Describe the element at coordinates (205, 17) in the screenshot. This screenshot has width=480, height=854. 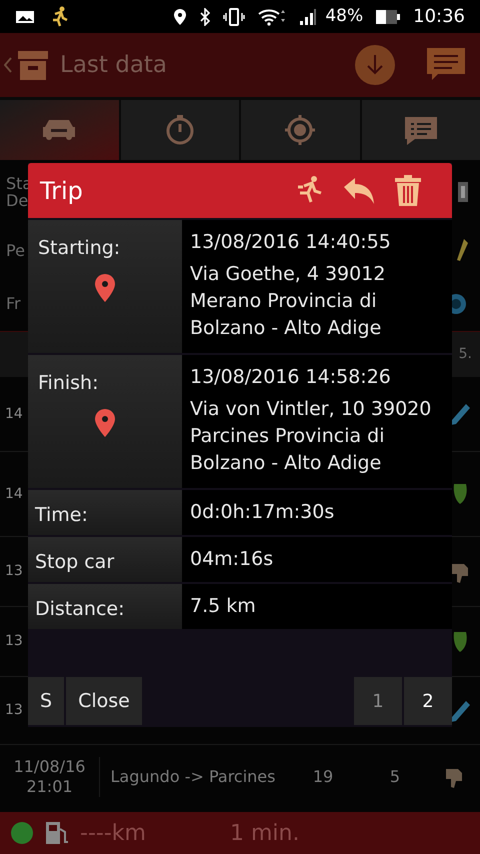
I see `bluetooth-icon` at that location.